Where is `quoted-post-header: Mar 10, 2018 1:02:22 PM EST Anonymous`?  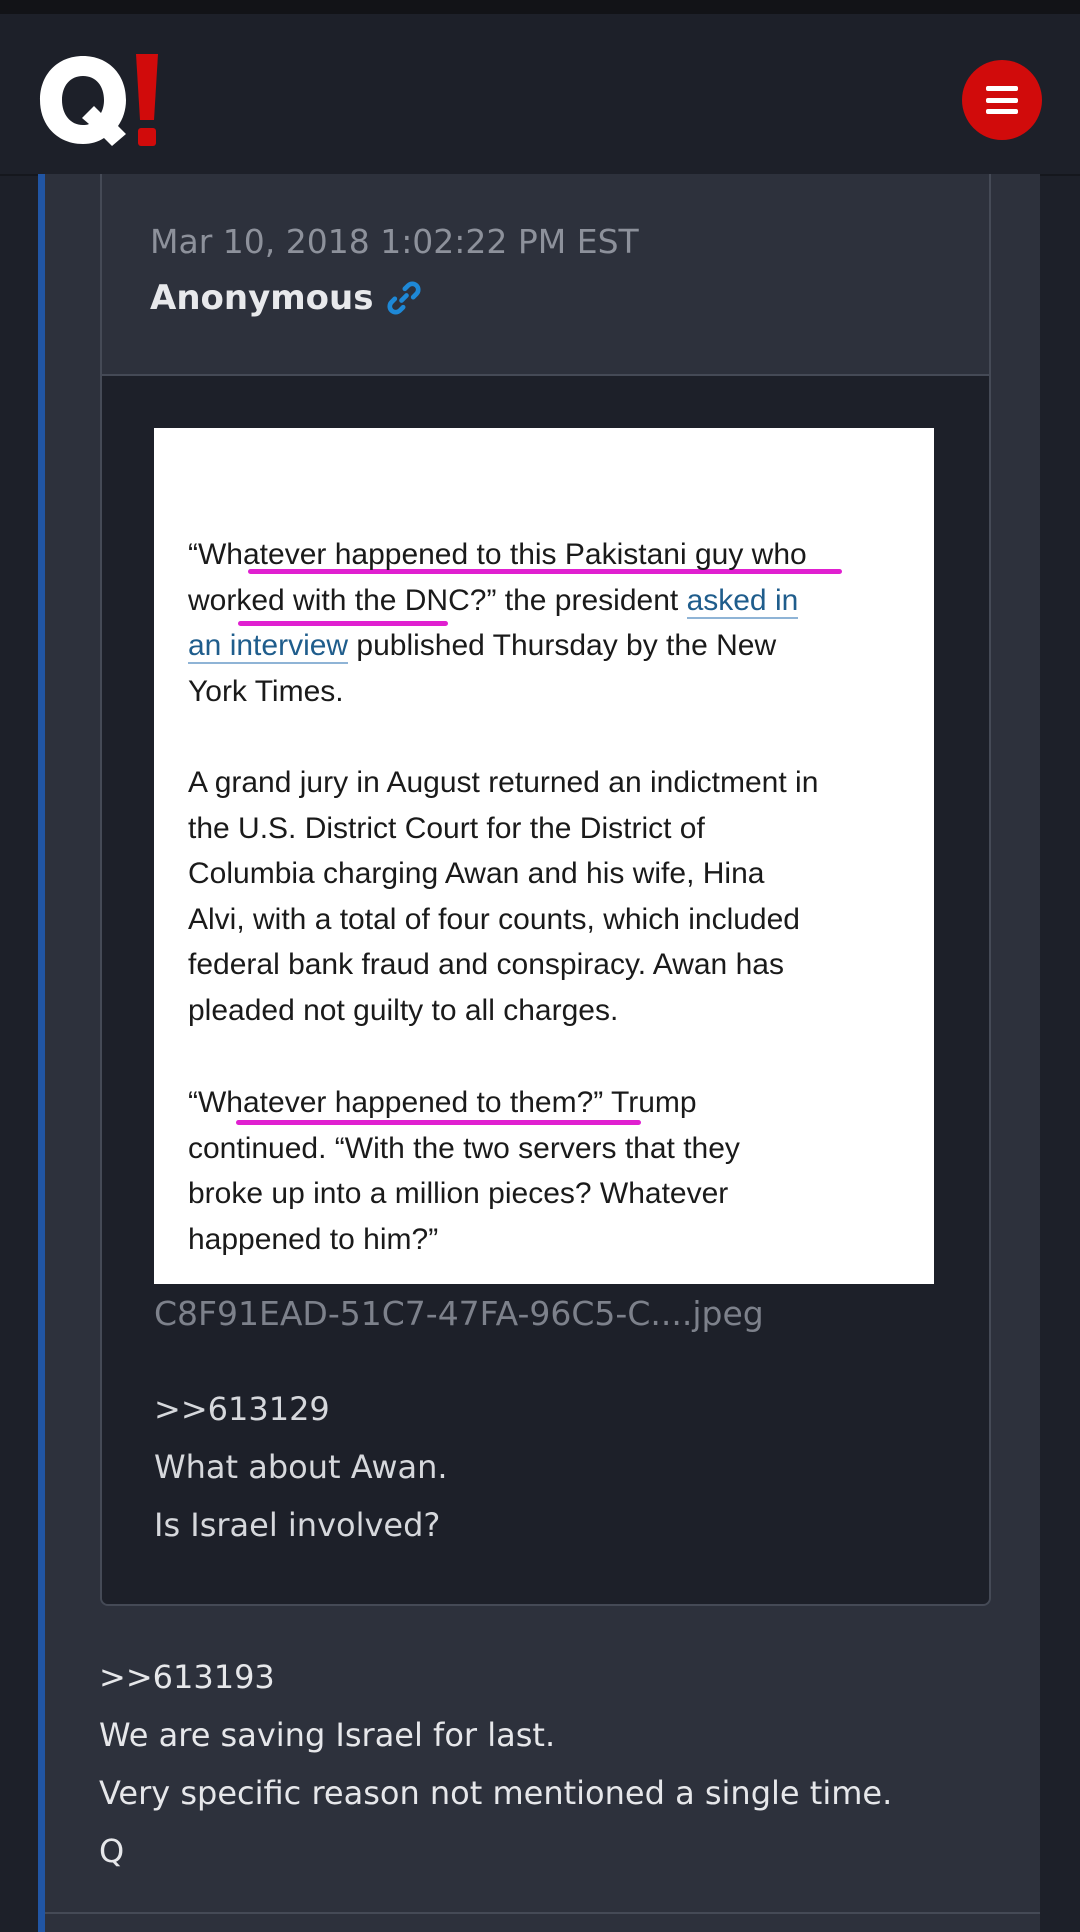
quoted-post-header: Mar 10, 2018 1:02:22 PM EST Anonymous is located at coordinates (545, 275).